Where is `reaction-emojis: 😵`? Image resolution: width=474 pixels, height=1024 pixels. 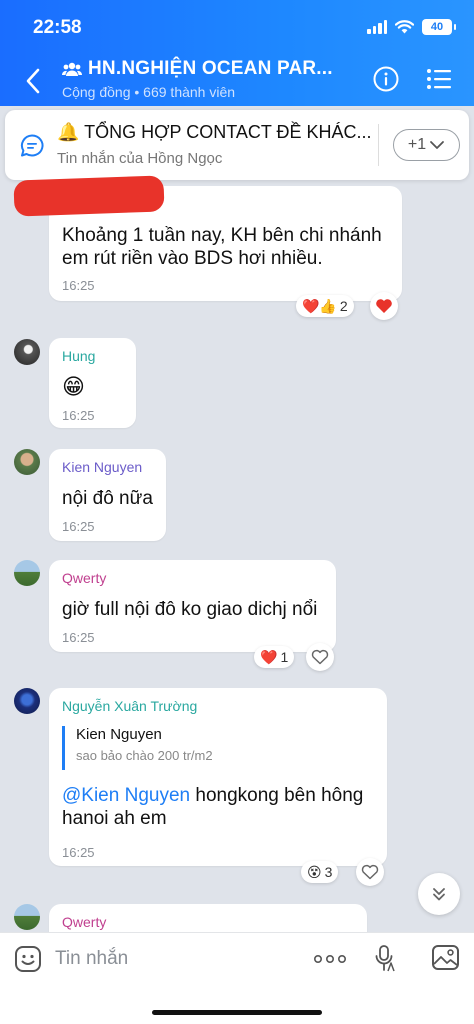
reaction-emojis: 😵 is located at coordinates (314, 871).